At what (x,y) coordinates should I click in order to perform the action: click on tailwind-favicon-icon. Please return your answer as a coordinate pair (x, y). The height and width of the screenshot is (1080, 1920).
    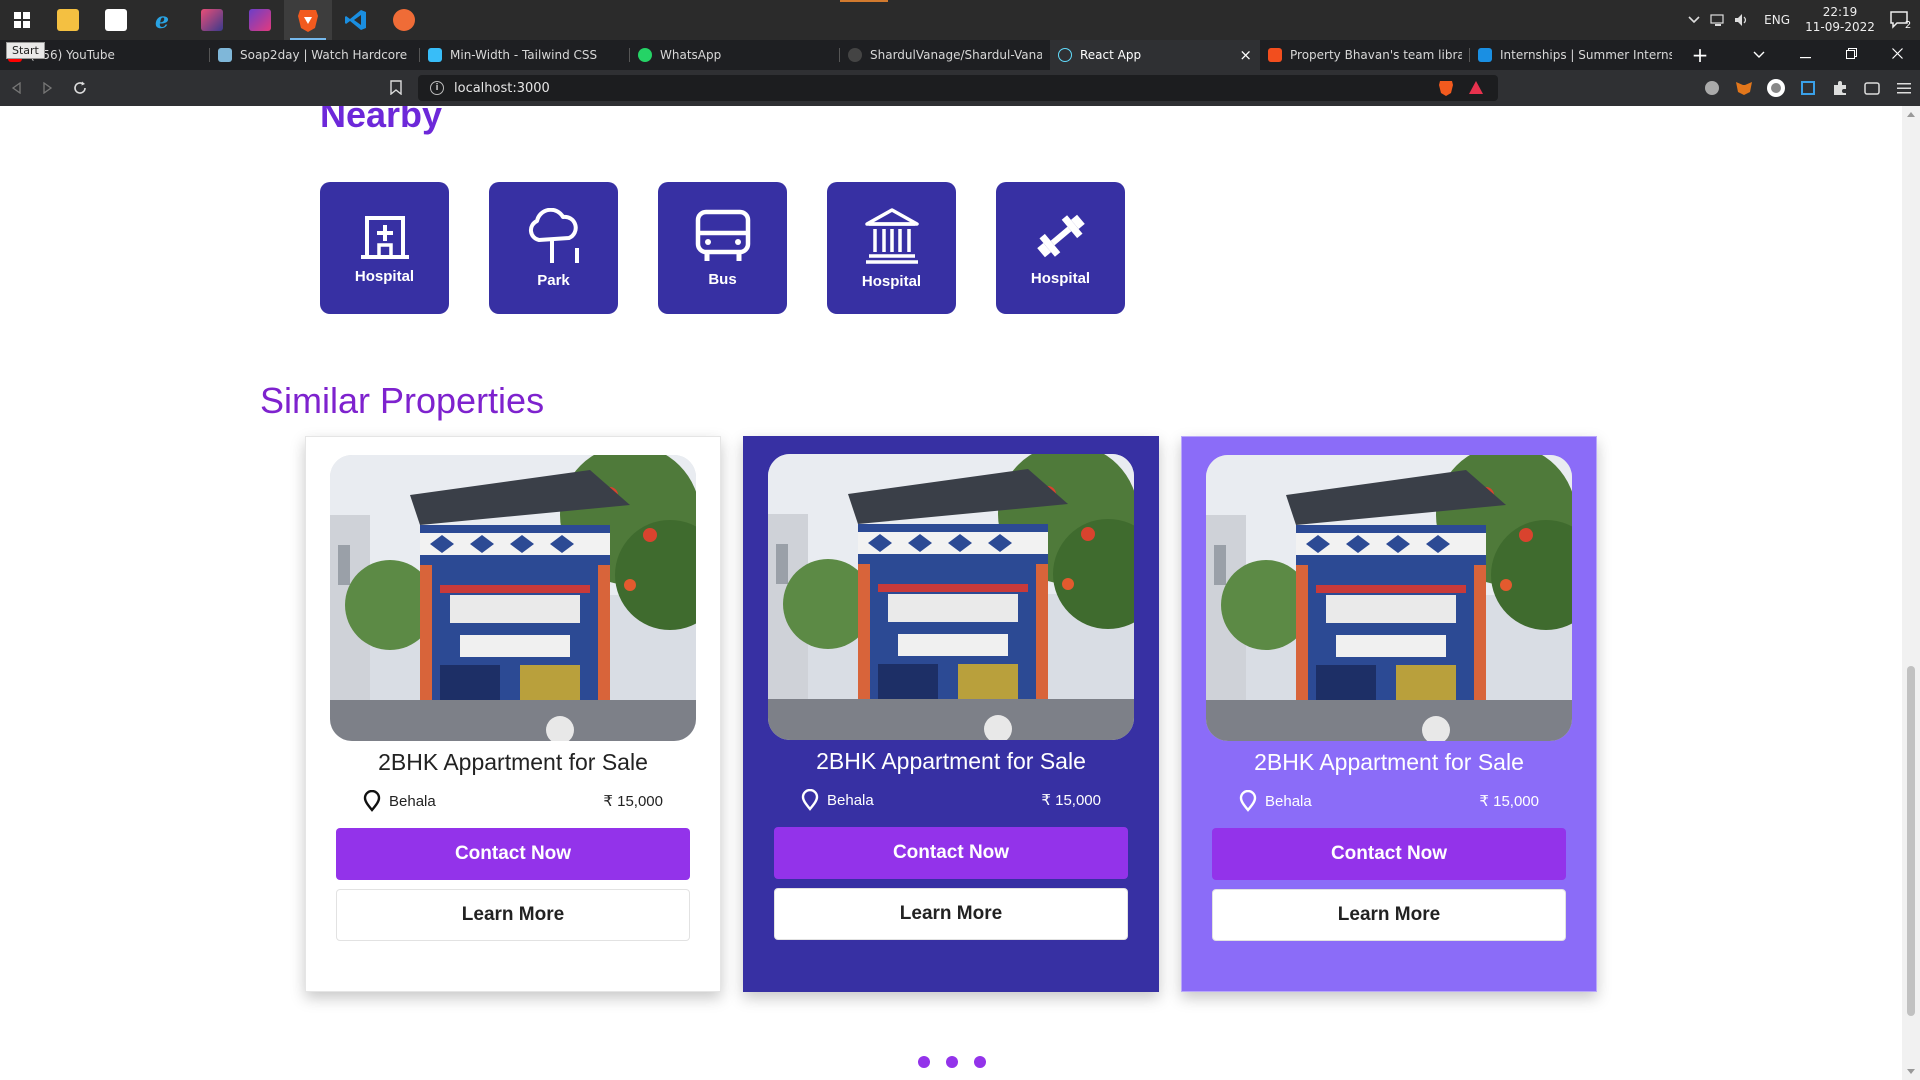
    Looking at the image, I should click on (435, 55).